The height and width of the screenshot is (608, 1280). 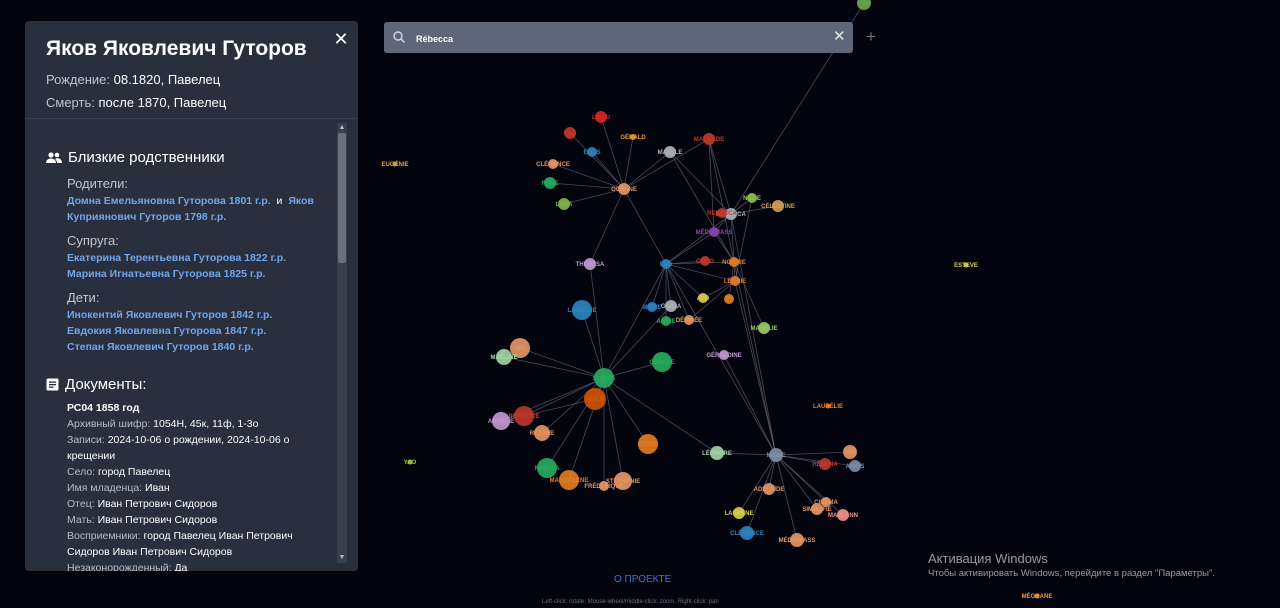 I want to click on graph-node-label: ESTÉE, so click(x=648, y=444).